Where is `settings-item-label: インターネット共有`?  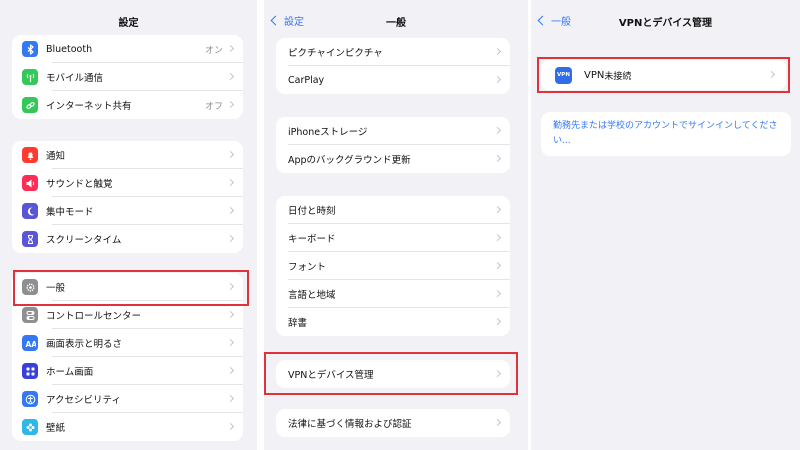
settings-item-label: インターネット共有 is located at coordinates (89, 106).